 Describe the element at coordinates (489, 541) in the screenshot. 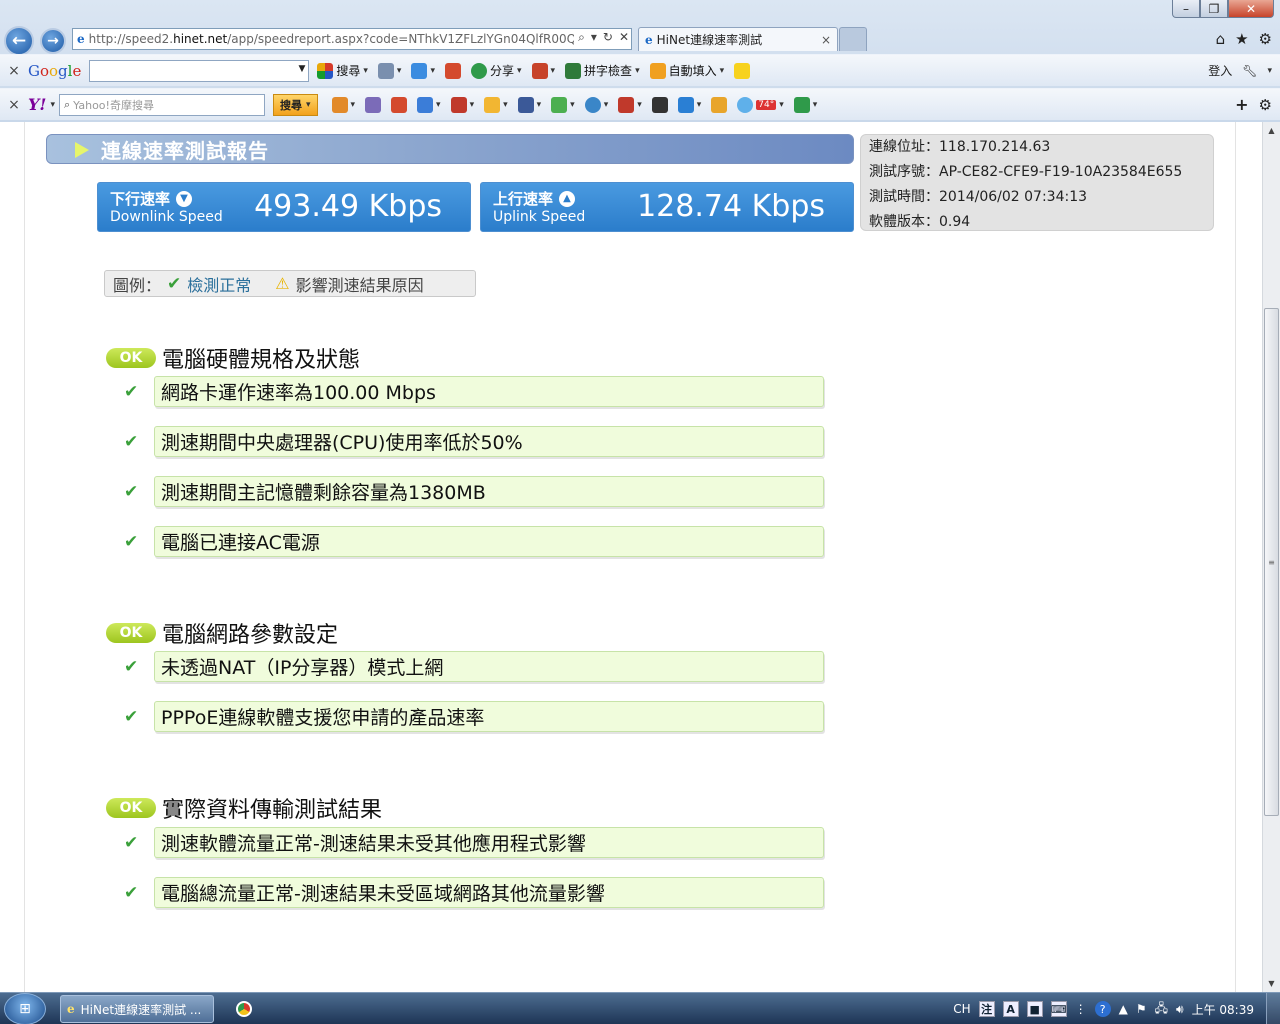

I see `check-item-text: 電腦已連接AC電源` at that location.